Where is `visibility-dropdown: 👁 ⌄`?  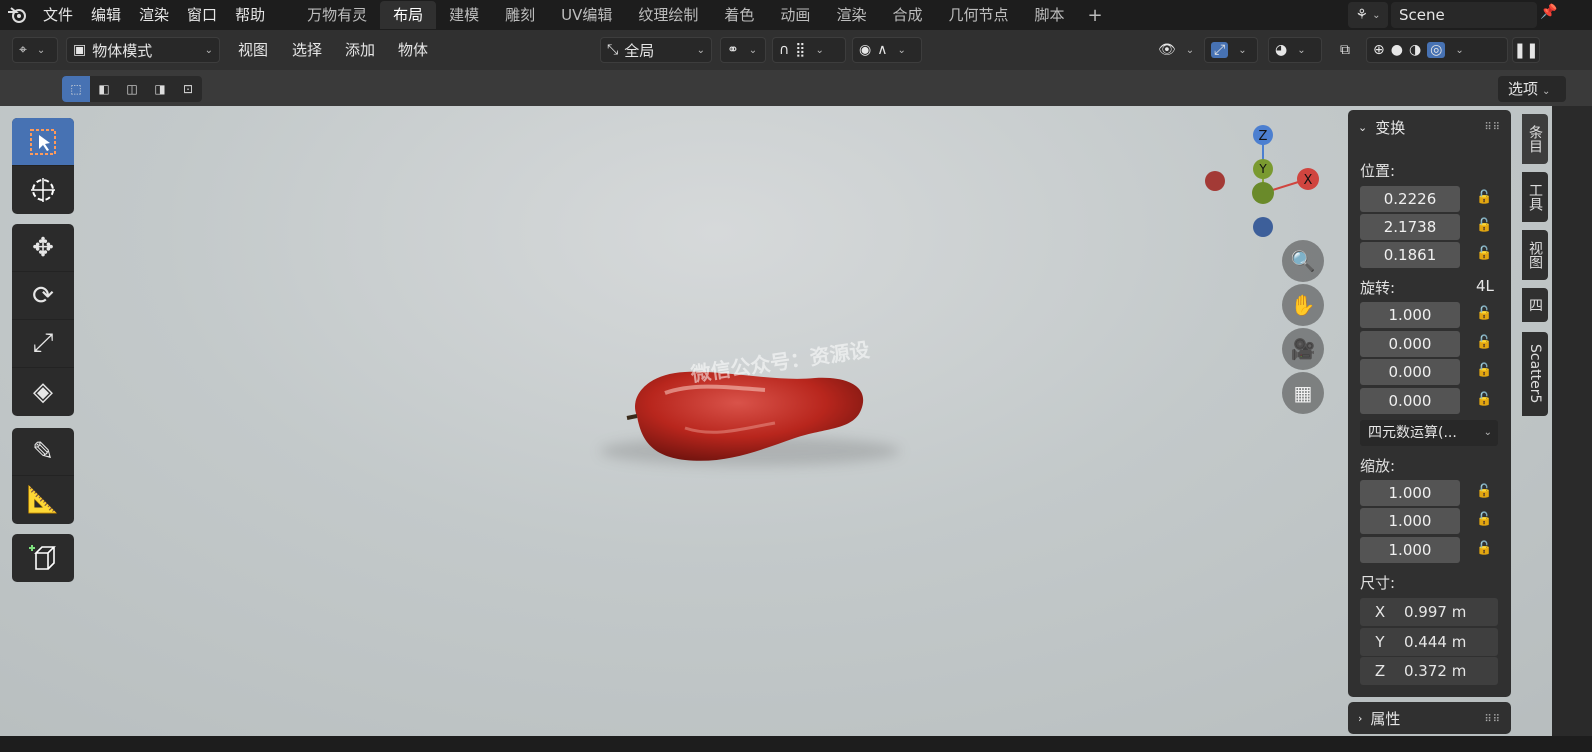 visibility-dropdown: 👁 ⌄ is located at coordinates (1174, 50).